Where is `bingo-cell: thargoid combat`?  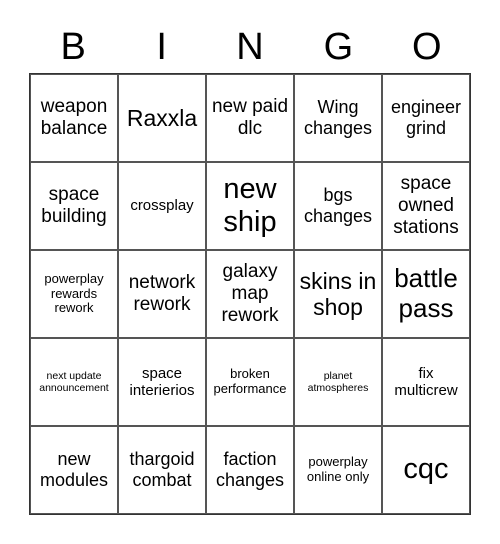 bingo-cell: thargoid combat is located at coordinates (162, 470).